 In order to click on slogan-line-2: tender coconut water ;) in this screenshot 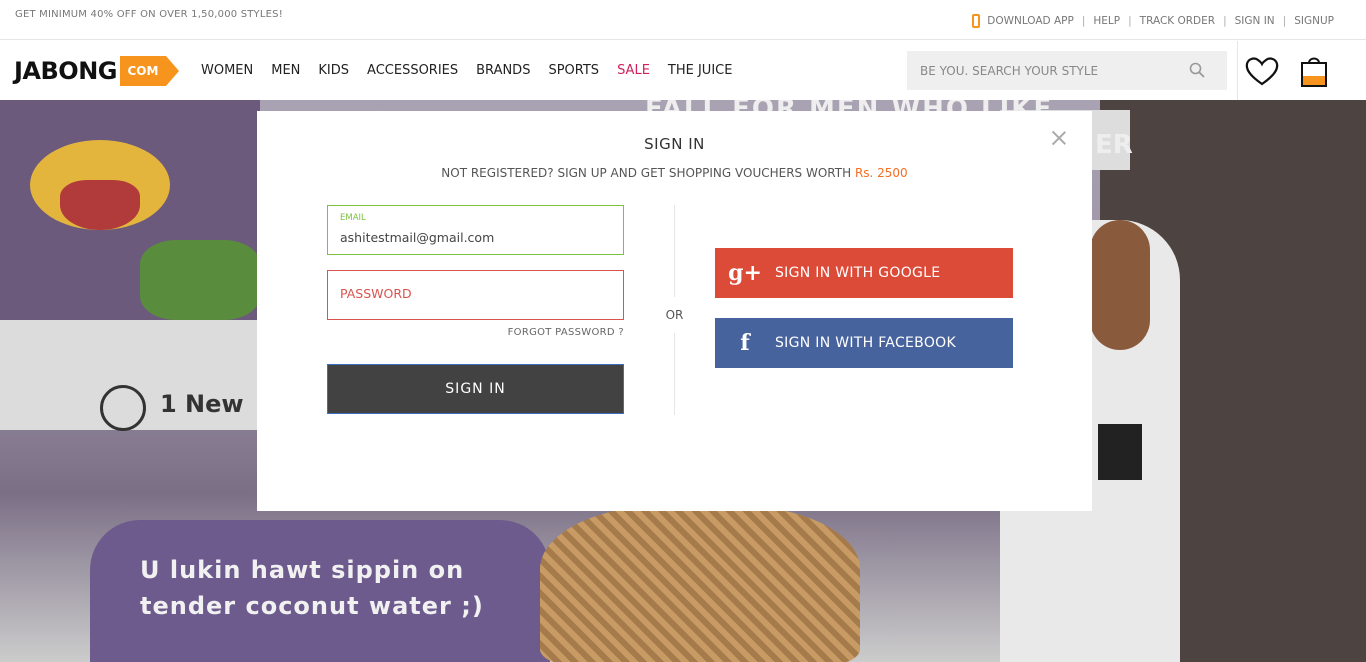, I will do `click(312, 606)`.